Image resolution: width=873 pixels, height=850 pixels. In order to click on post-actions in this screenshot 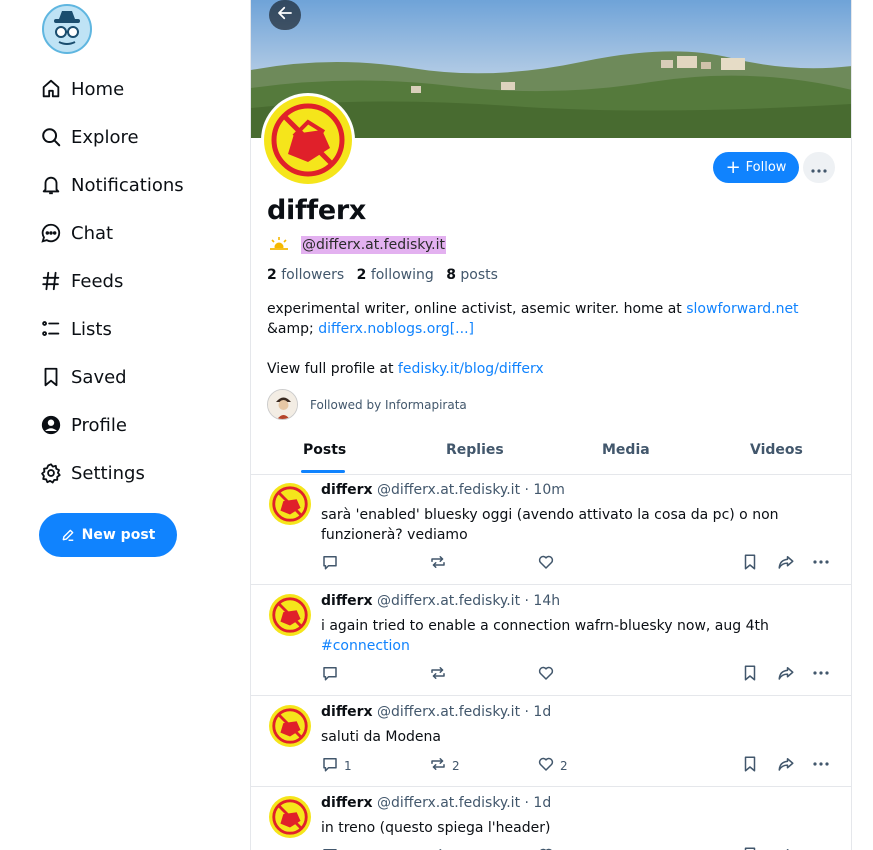, I will do `click(581, 564)`.